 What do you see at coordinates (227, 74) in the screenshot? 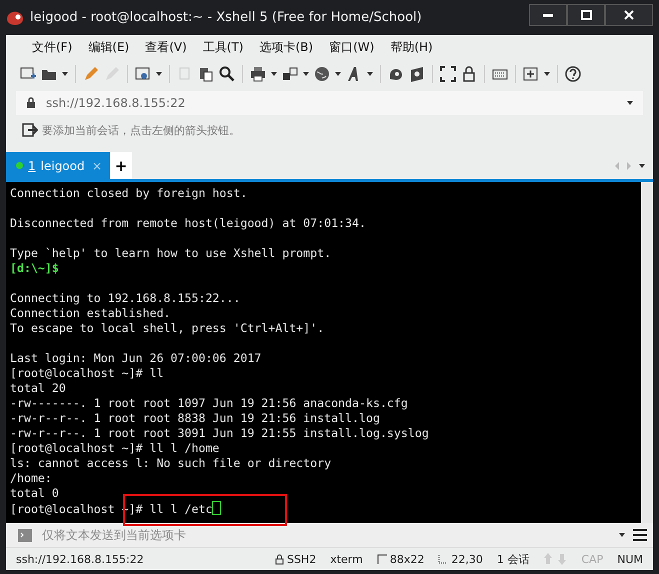
I see `search-icon` at bounding box center [227, 74].